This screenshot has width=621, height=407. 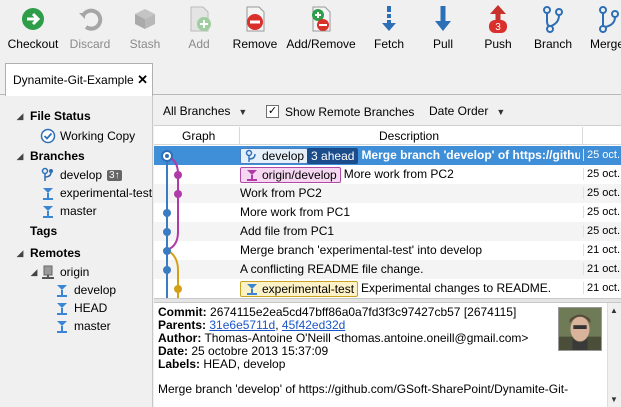 What do you see at coordinates (614, 399) in the screenshot?
I see `scroll-down-icon: ▼` at bounding box center [614, 399].